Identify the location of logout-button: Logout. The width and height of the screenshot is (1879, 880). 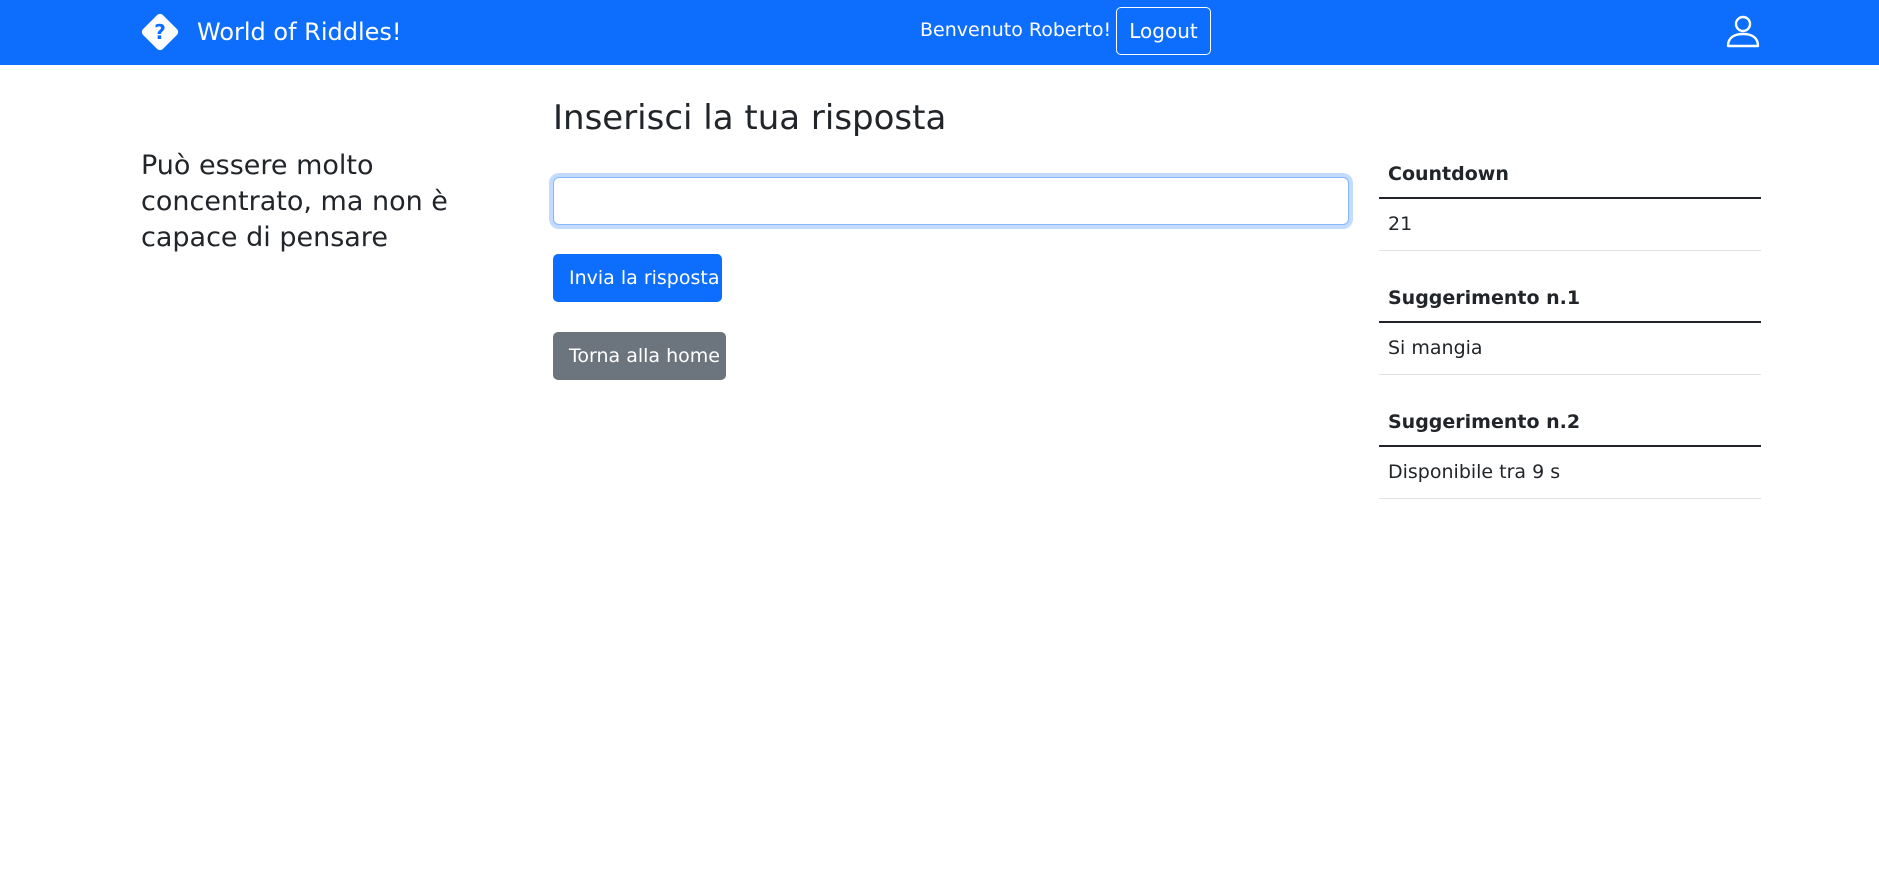
(1163, 31).